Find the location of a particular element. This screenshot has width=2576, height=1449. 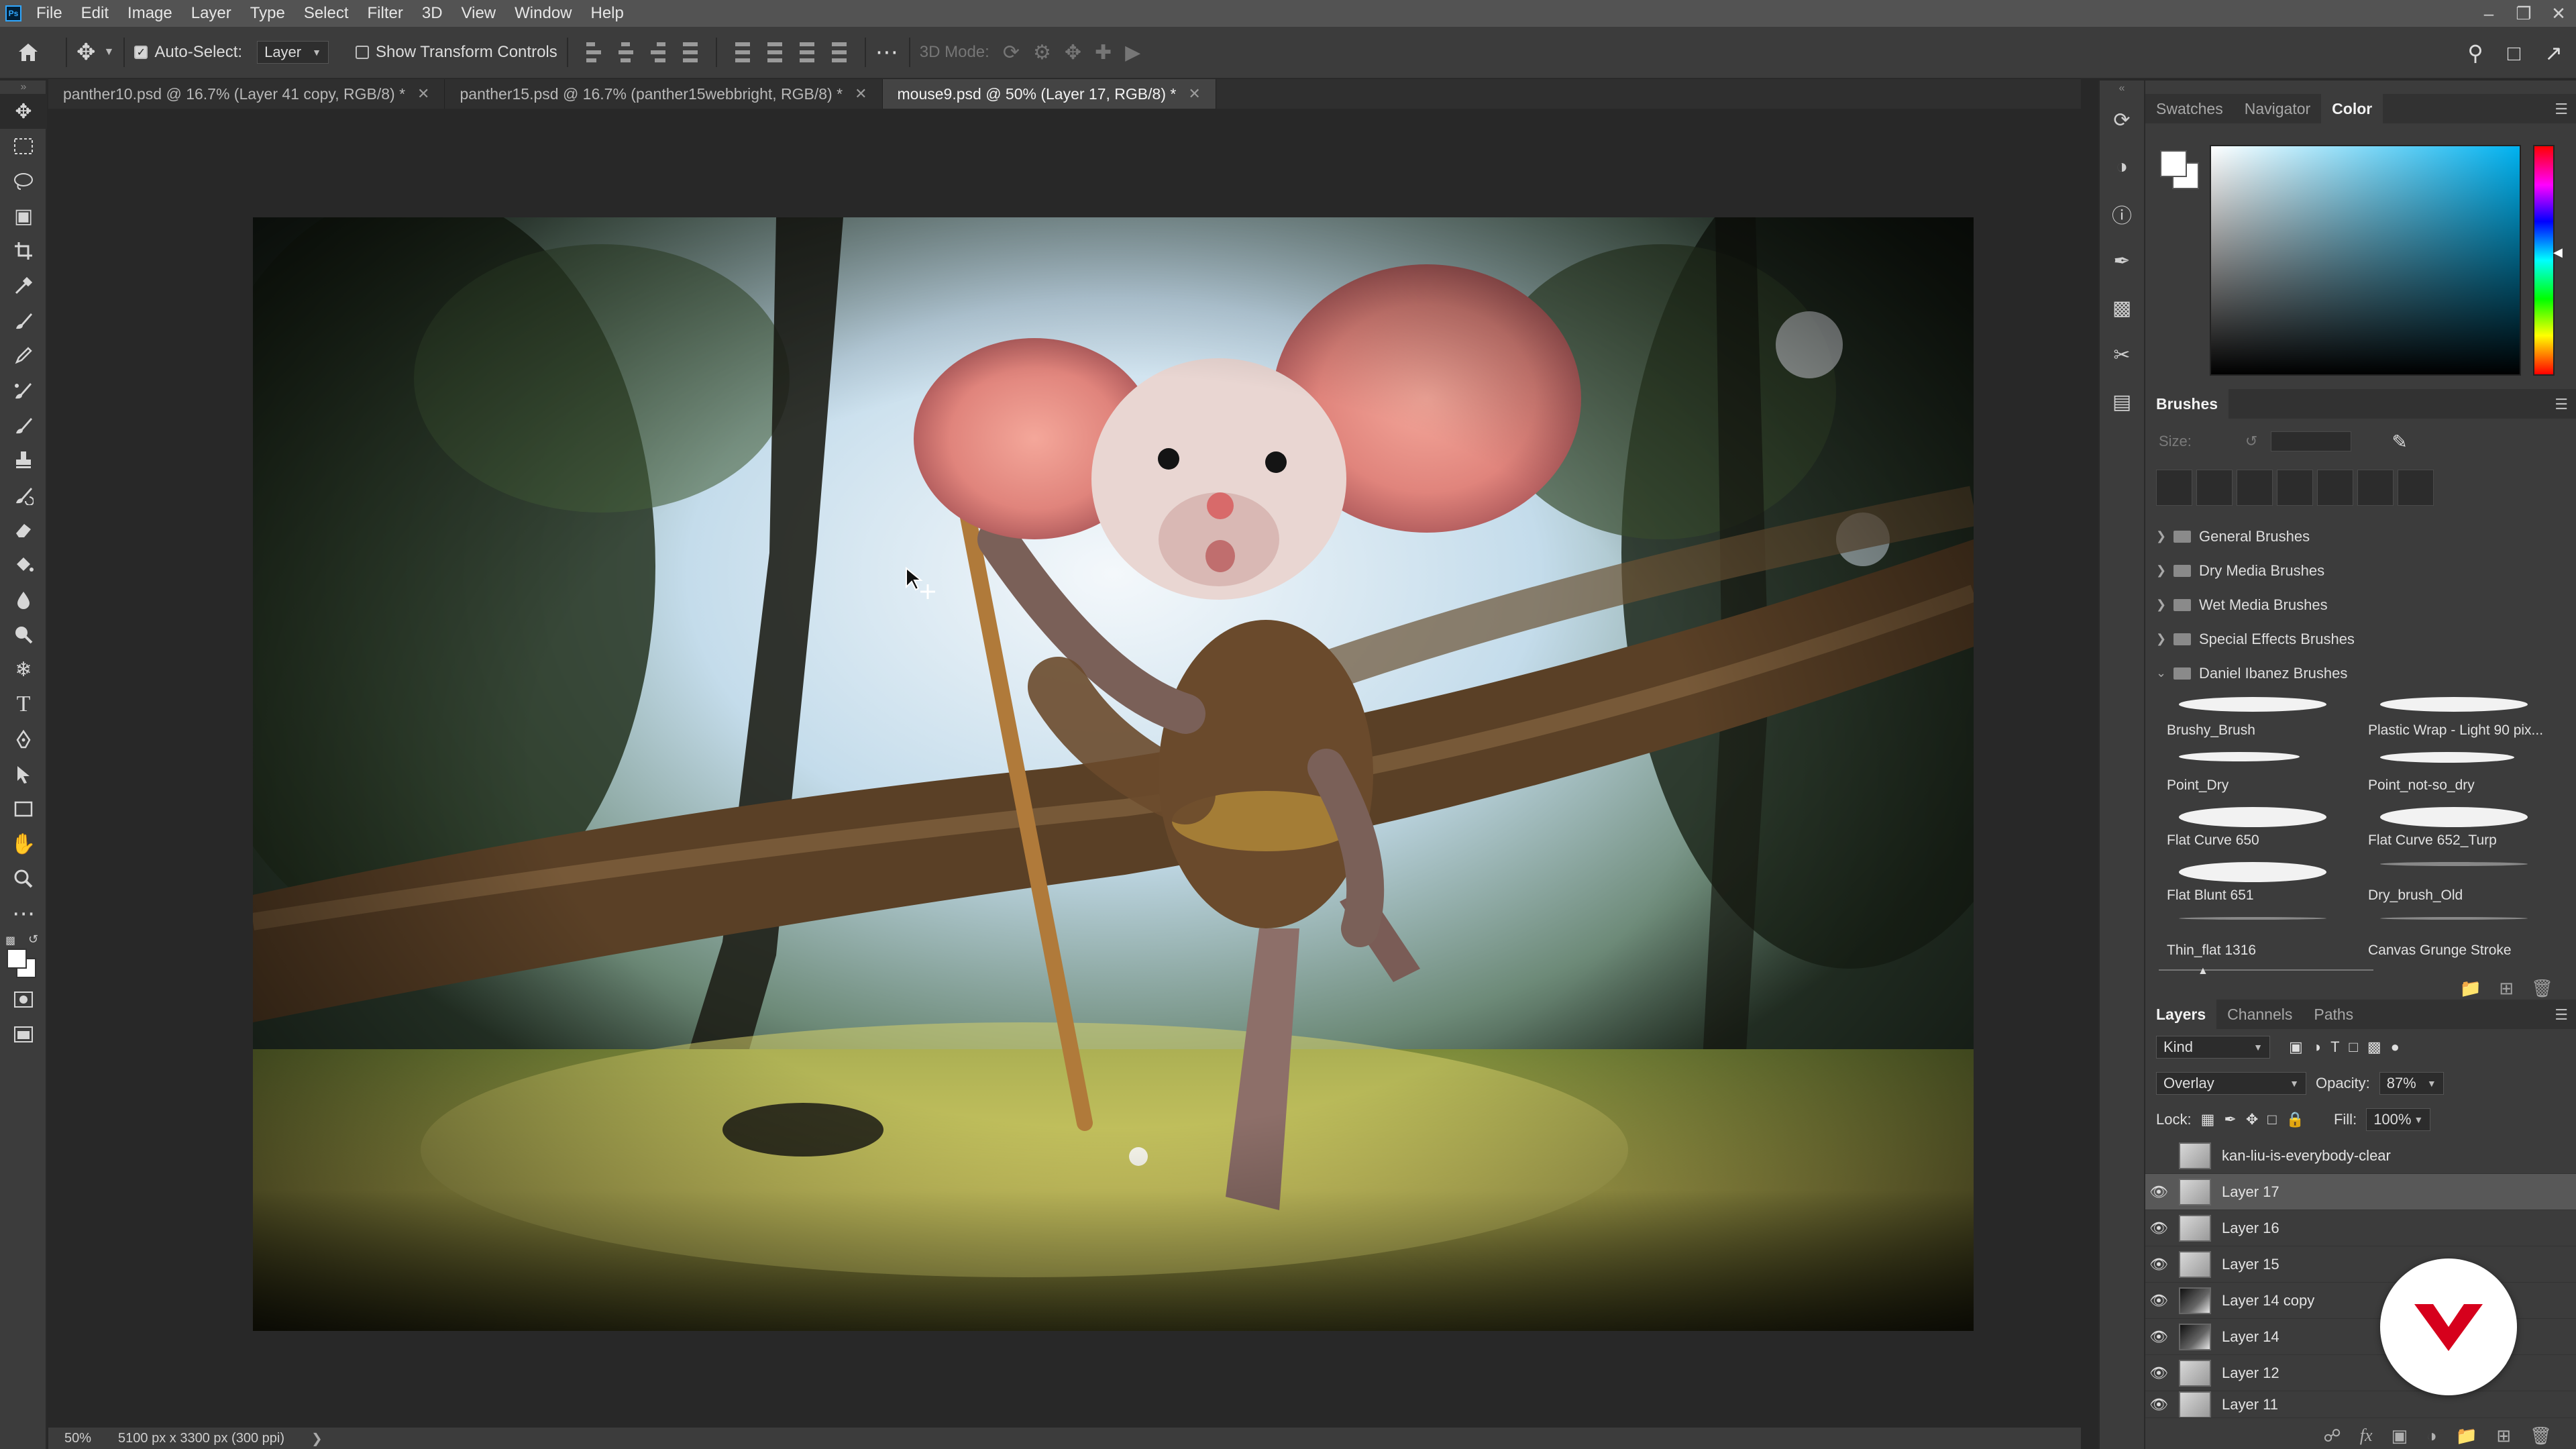

align-center-icon is located at coordinates (625, 52).